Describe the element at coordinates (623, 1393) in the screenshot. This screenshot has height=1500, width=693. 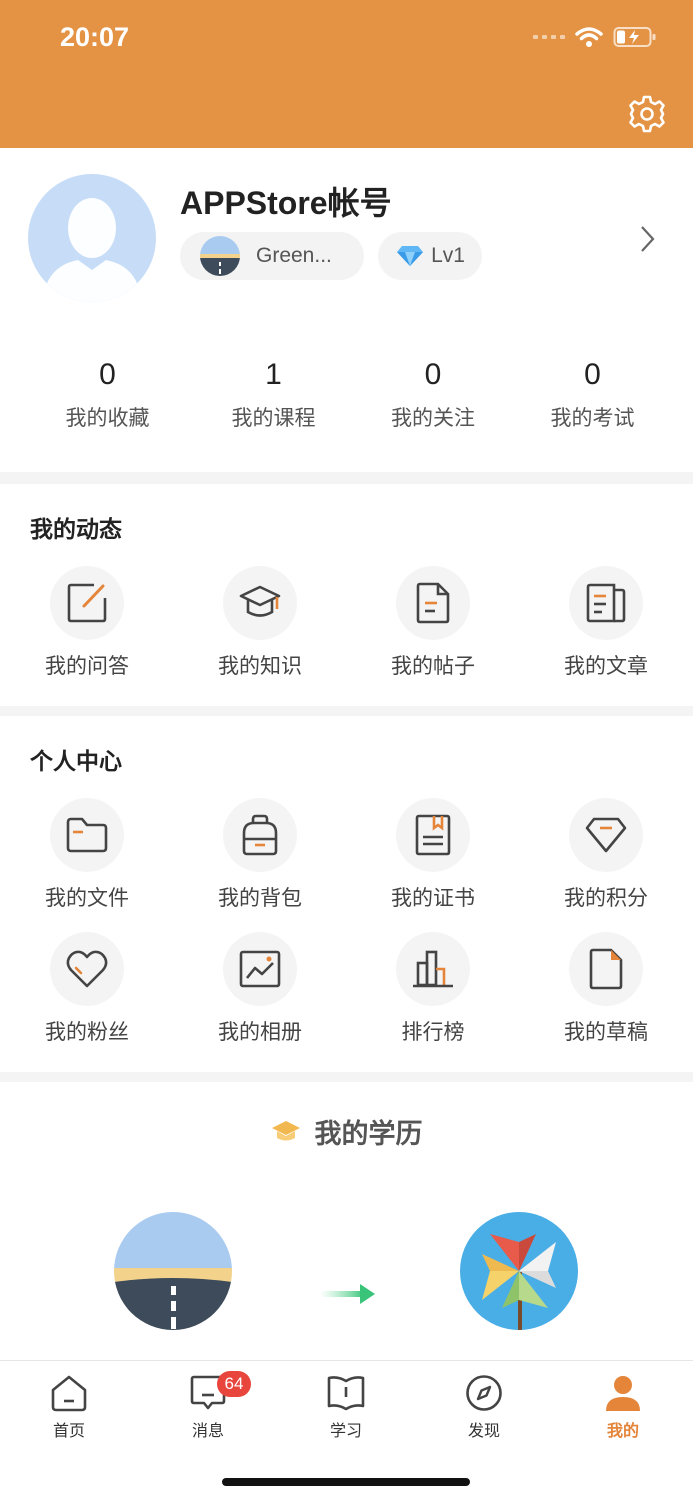
I see `profile-icon` at that location.